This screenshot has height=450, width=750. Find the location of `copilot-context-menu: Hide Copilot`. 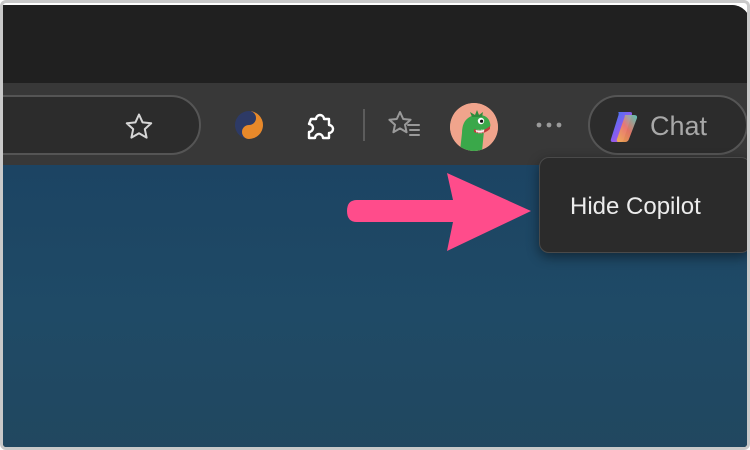

copilot-context-menu: Hide Copilot is located at coordinates (643, 205).